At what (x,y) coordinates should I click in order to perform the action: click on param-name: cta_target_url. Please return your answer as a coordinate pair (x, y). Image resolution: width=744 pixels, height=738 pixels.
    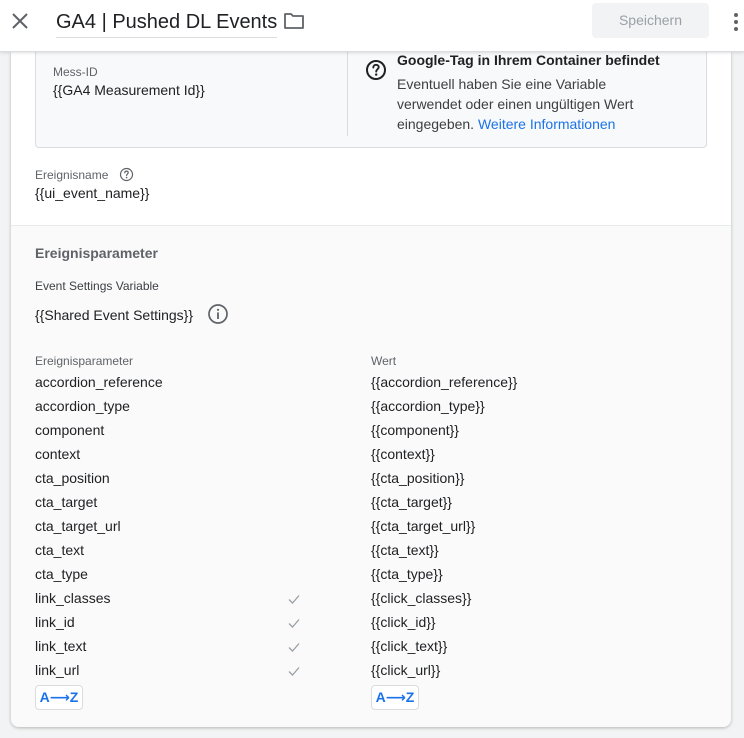
    Looking at the image, I should click on (78, 526).